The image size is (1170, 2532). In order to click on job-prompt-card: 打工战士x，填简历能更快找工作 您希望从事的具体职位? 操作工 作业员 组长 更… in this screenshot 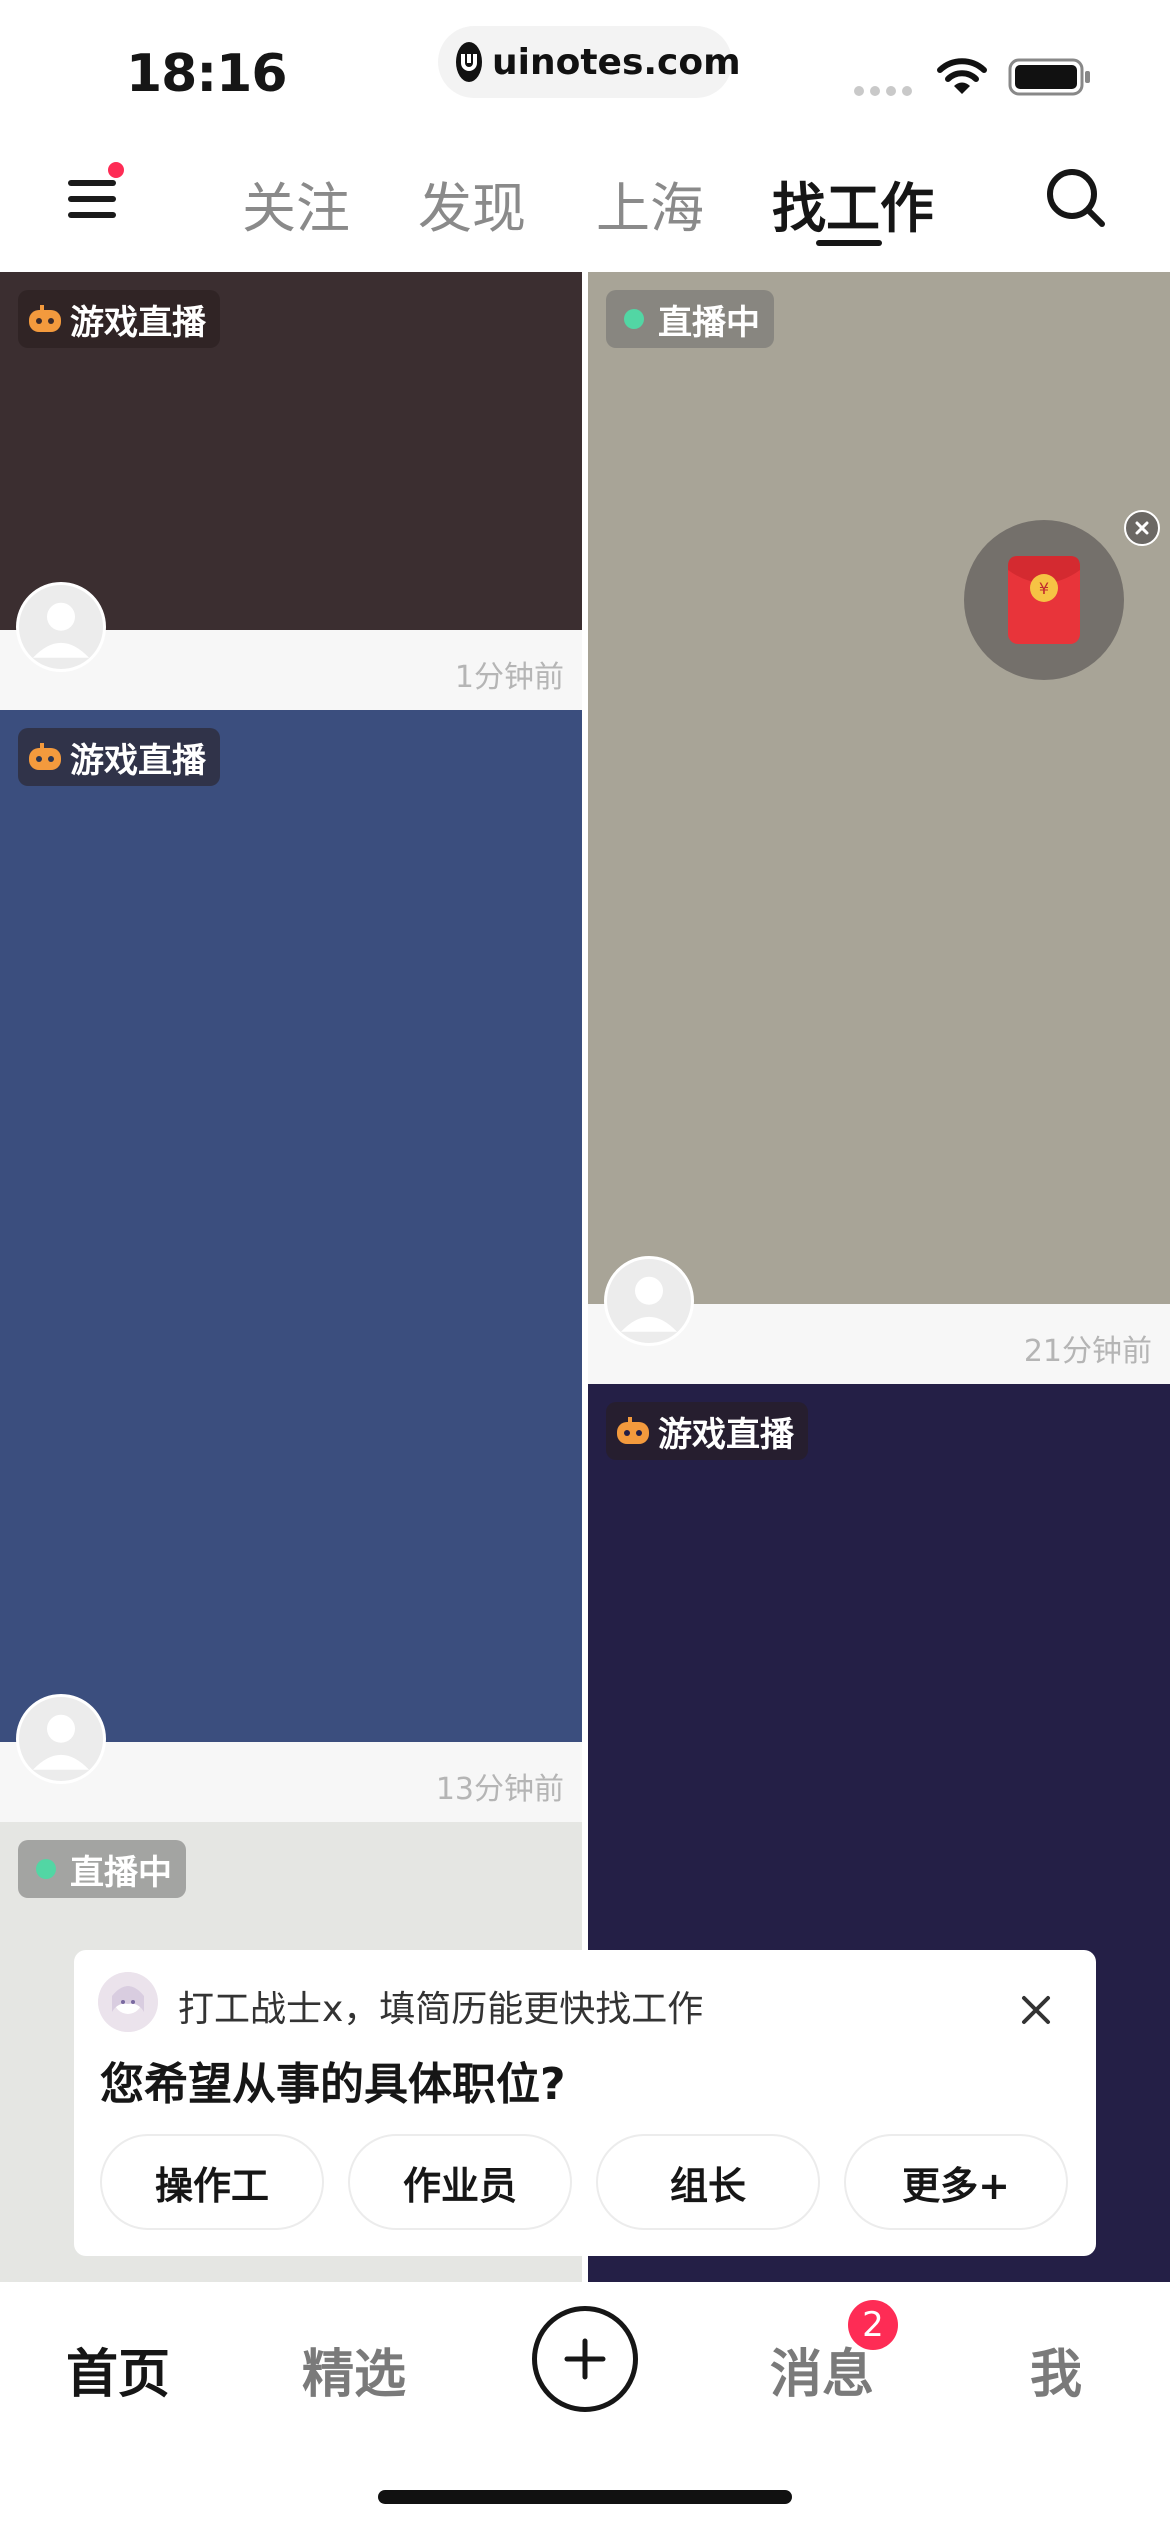, I will do `click(585, 2103)`.